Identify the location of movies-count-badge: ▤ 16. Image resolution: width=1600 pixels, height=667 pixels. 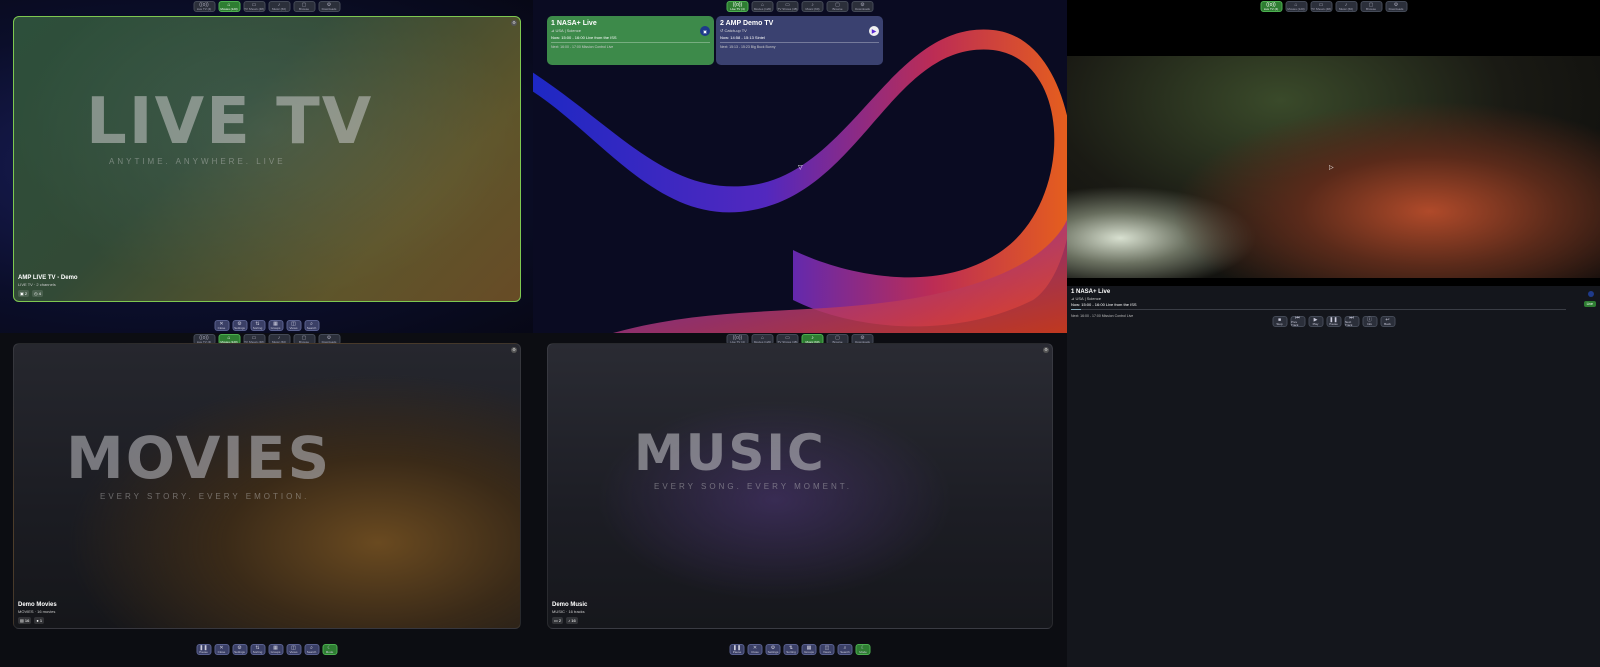
(25, 620).